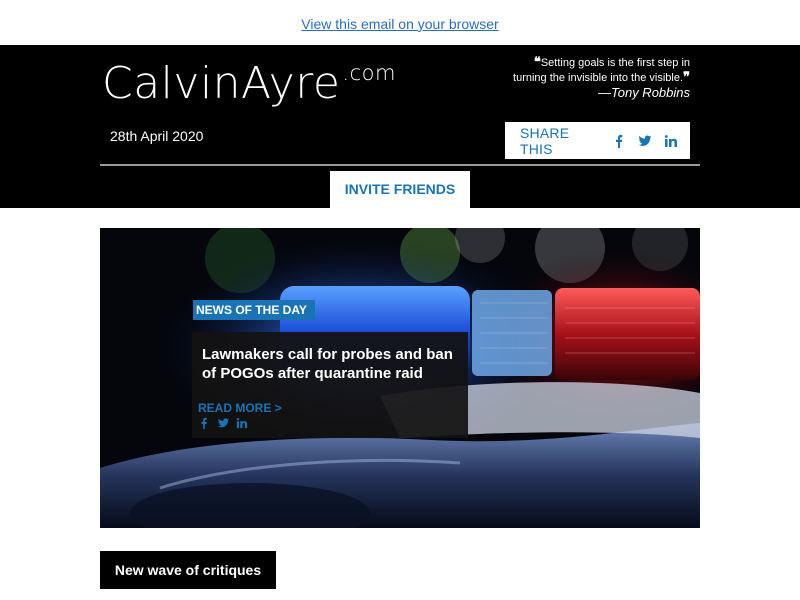 This screenshot has width=800, height=600. Describe the element at coordinates (400, 165) in the screenshot. I see `header-divider` at that location.